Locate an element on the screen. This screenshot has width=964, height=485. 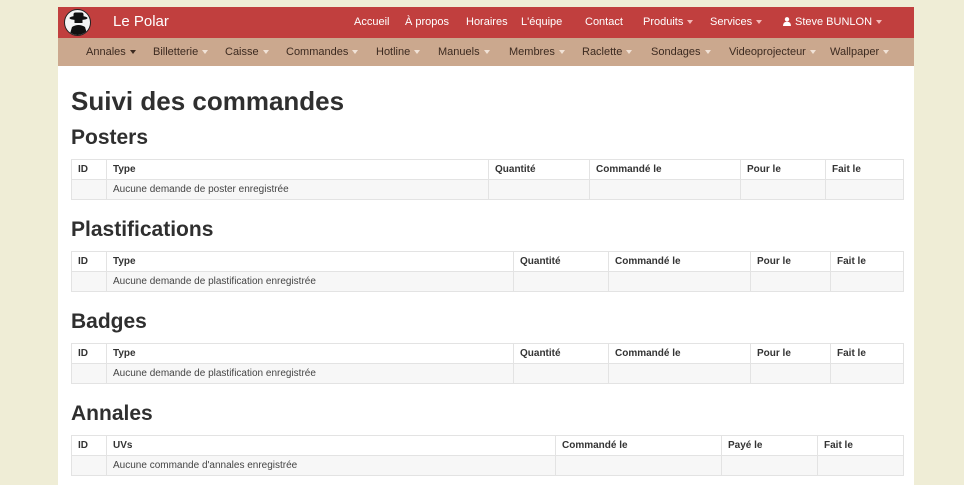
nav-contact: Contact is located at coordinates (604, 22).